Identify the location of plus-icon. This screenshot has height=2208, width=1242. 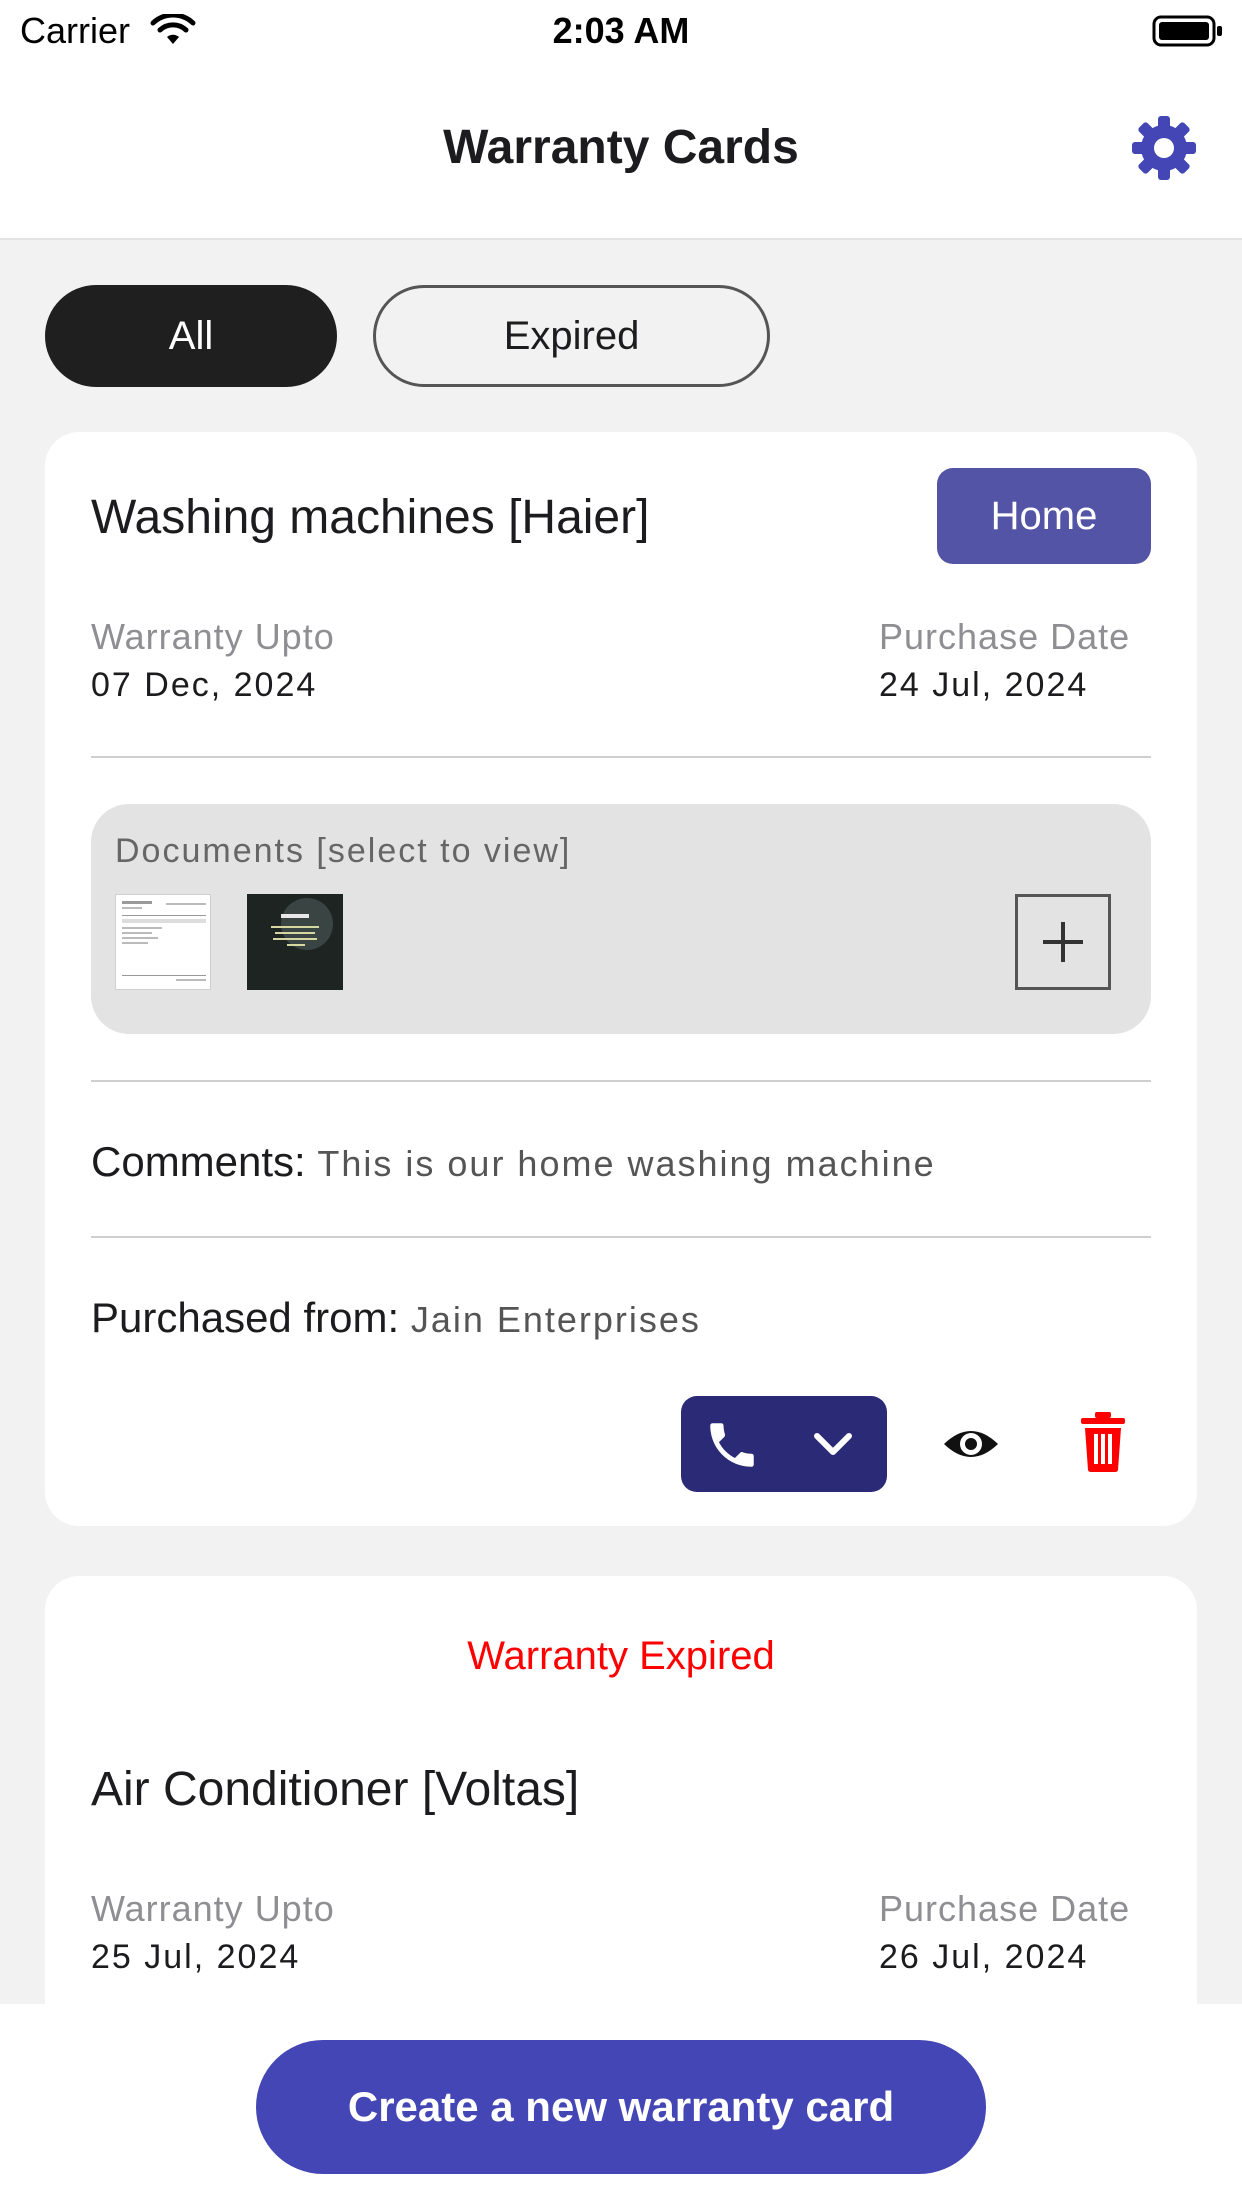
(1063, 942).